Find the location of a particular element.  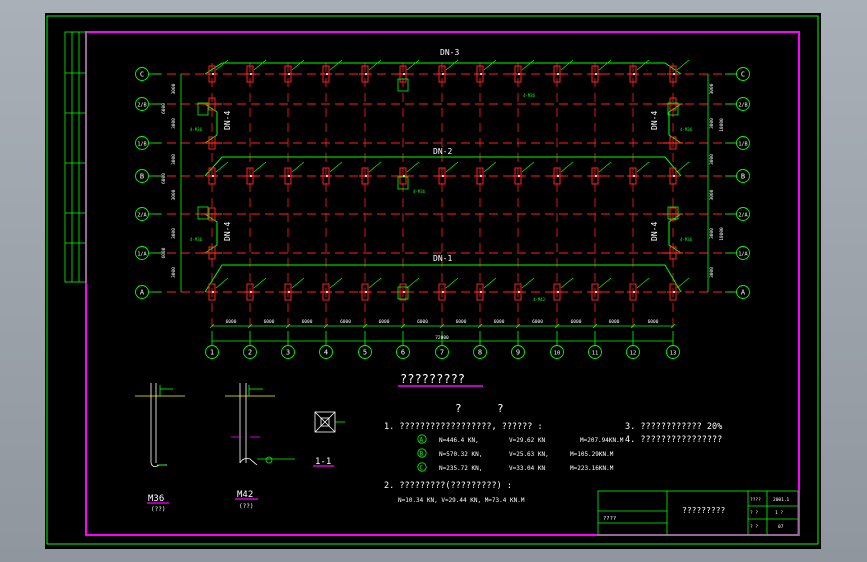

svg-text: B is located at coordinates (422, 454).